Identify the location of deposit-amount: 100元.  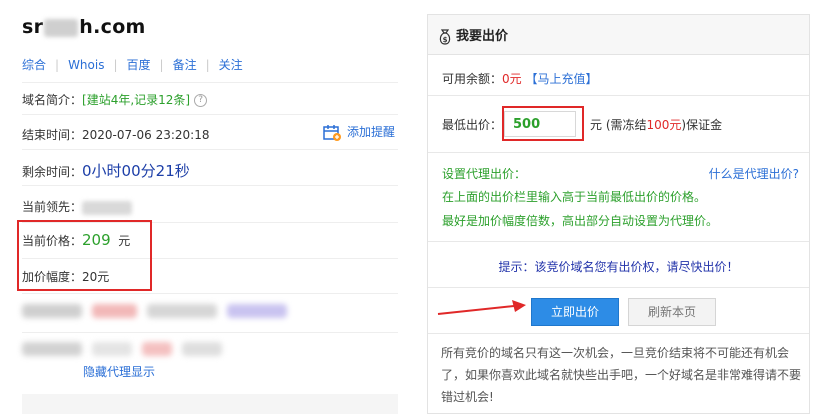
(664, 125).